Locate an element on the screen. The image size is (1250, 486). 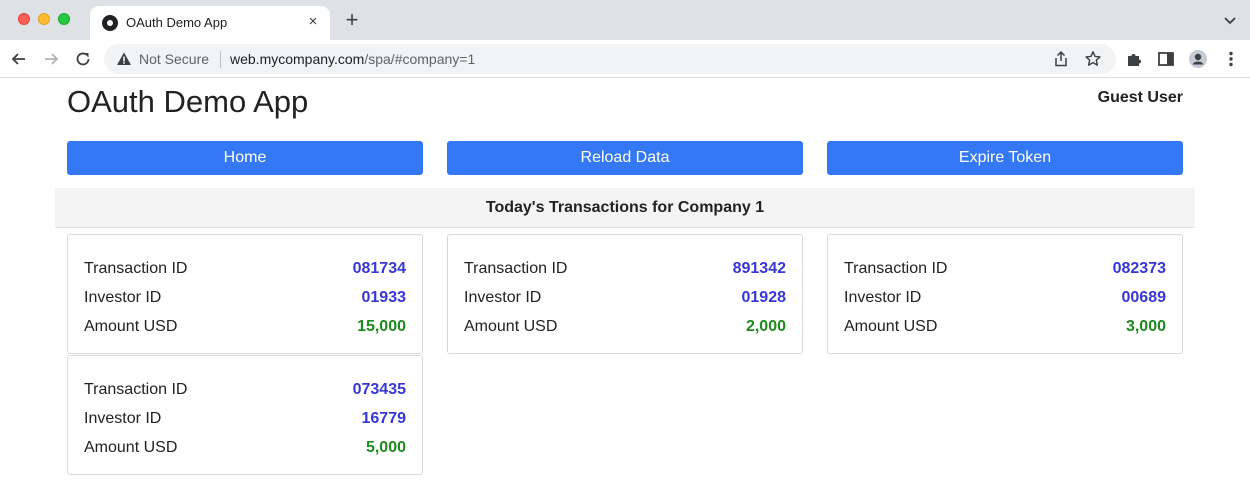
reload-icon is located at coordinates (83, 59).